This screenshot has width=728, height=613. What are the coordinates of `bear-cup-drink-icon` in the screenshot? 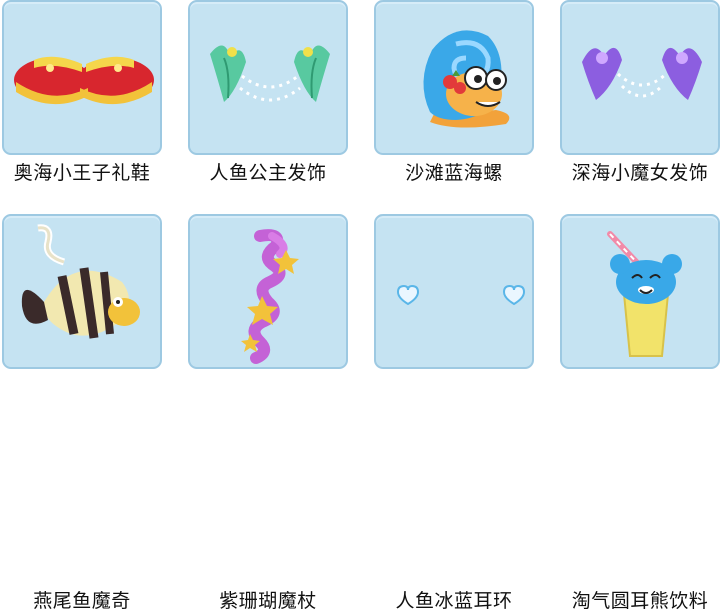 It's located at (644, 294).